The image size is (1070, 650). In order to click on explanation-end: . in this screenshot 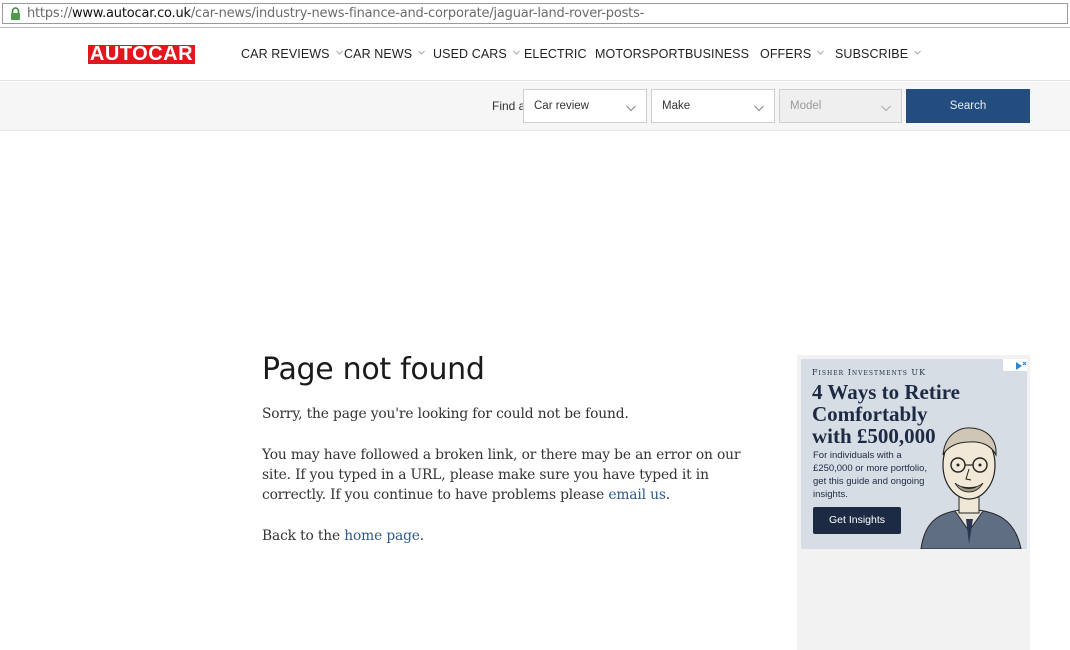, I will do `click(668, 495)`.